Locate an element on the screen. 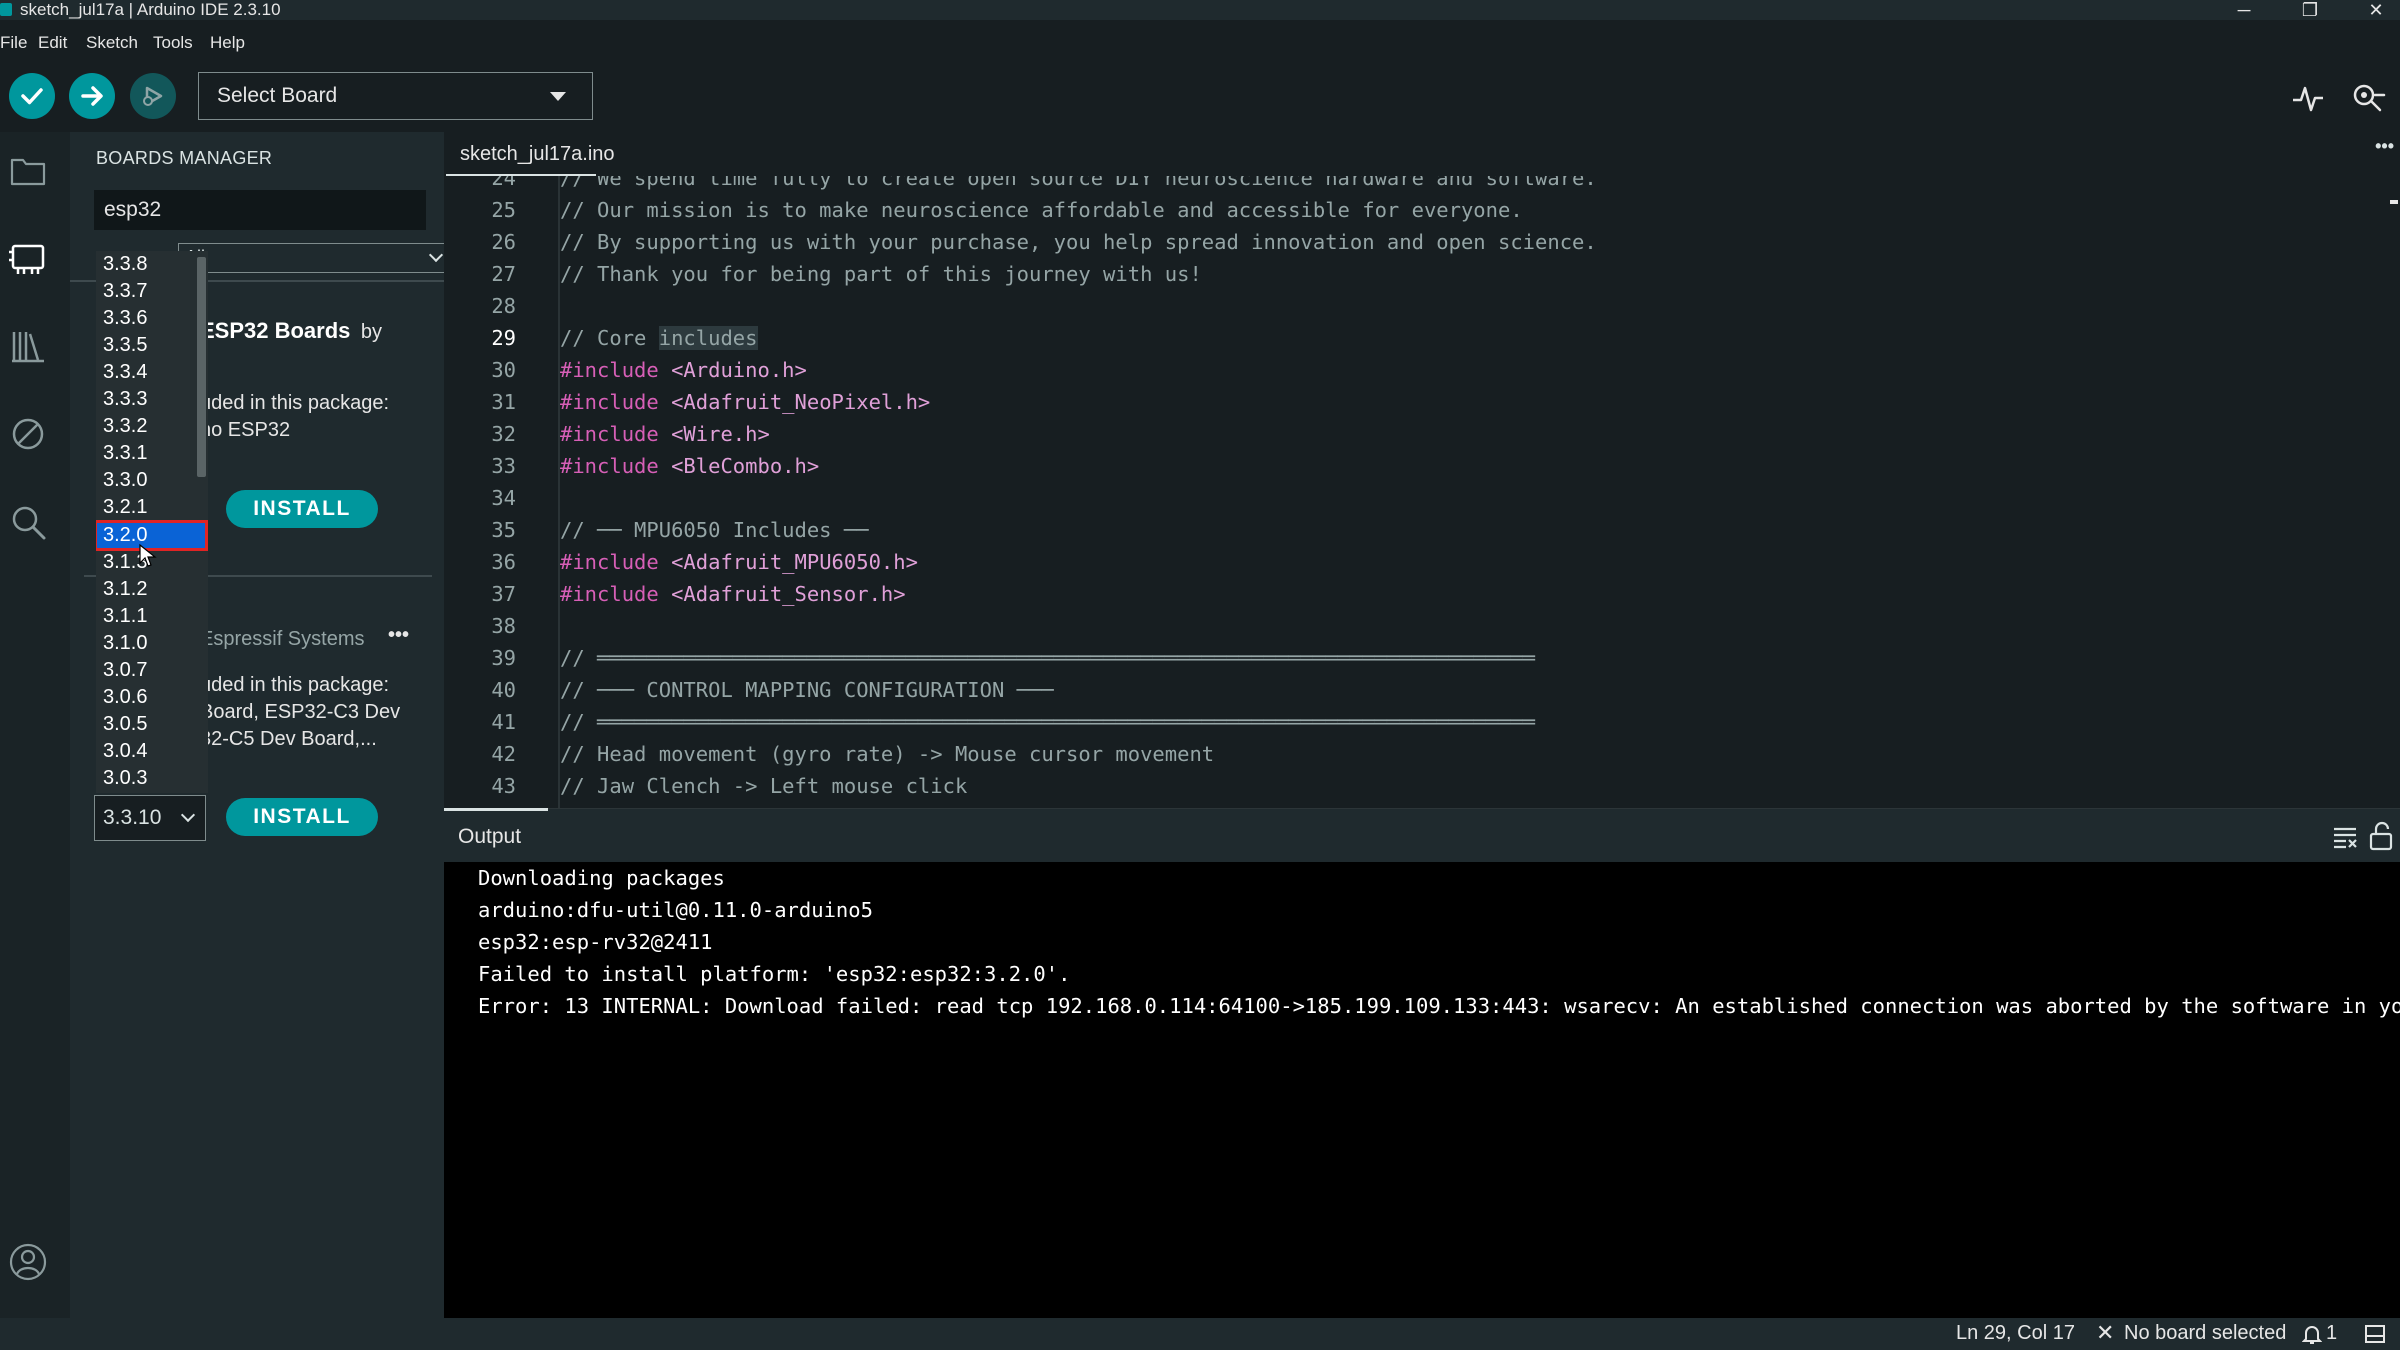 The width and height of the screenshot is (2400, 1350). upload-button is located at coordinates (92, 96).